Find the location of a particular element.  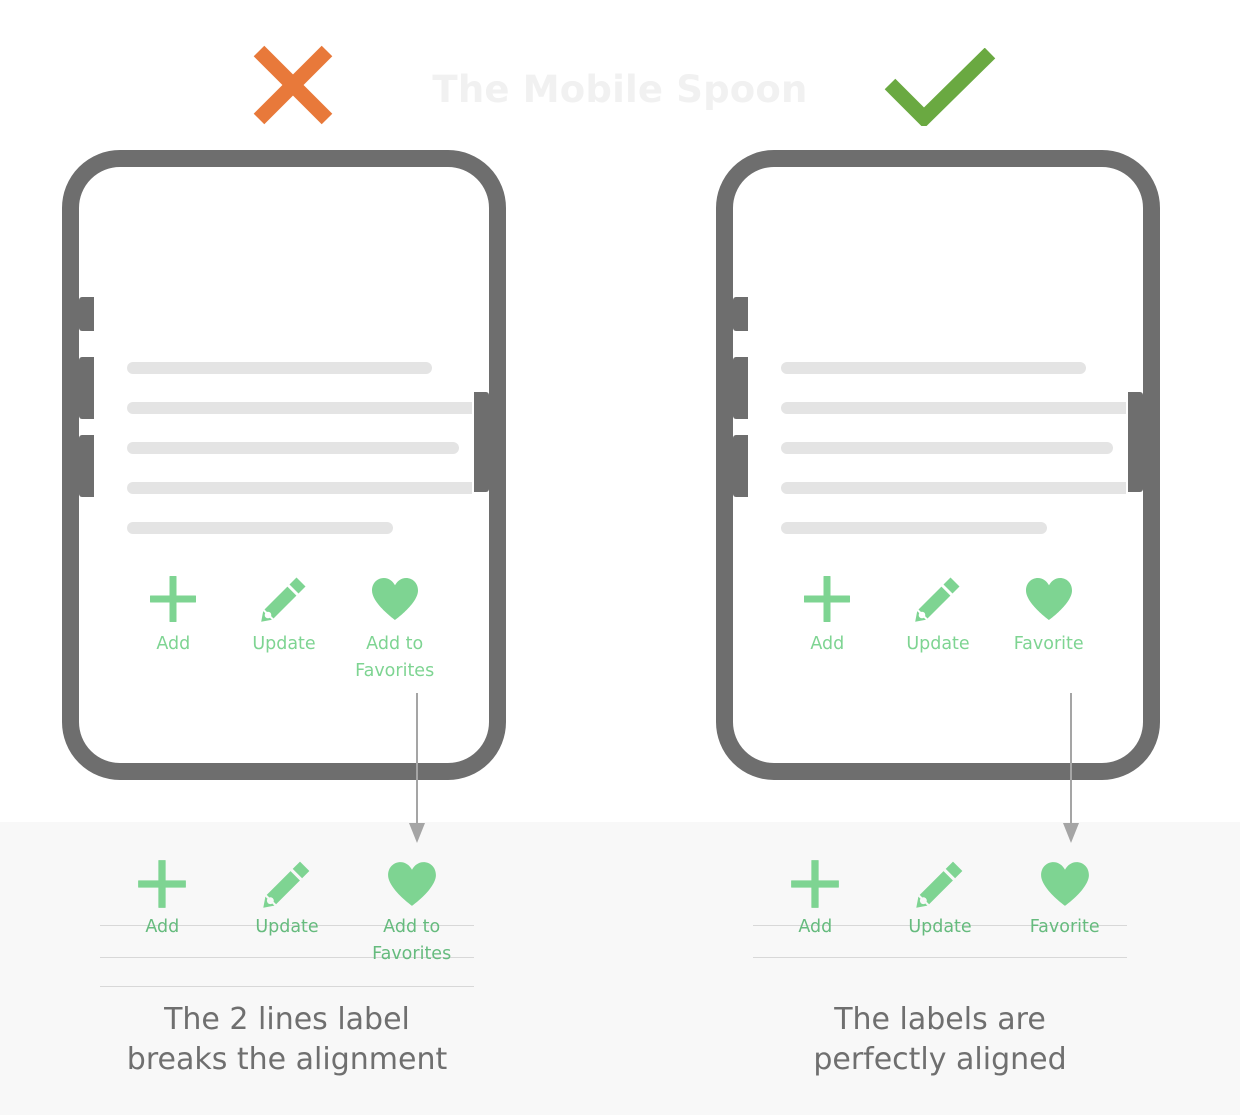

detail-label: Favorite is located at coordinates (1064, 927).